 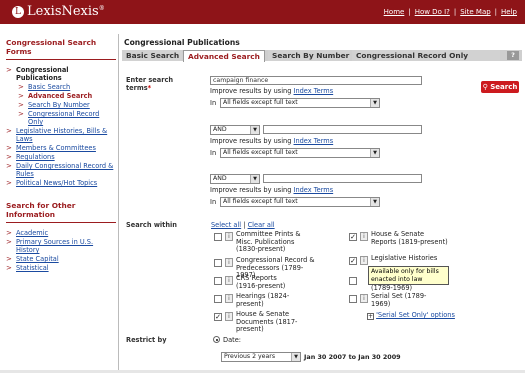 I want to click on help-icon: ?, so click(x=513, y=55).